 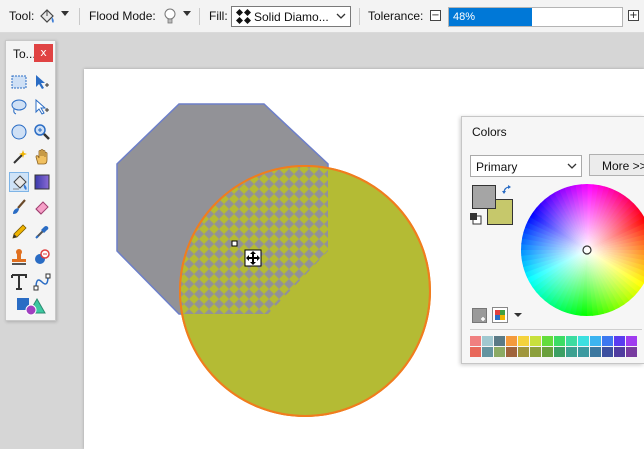 What do you see at coordinates (497, 167) in the screenshot?
I see `color-mode-value: Primary` at bounding box center [497, 167].